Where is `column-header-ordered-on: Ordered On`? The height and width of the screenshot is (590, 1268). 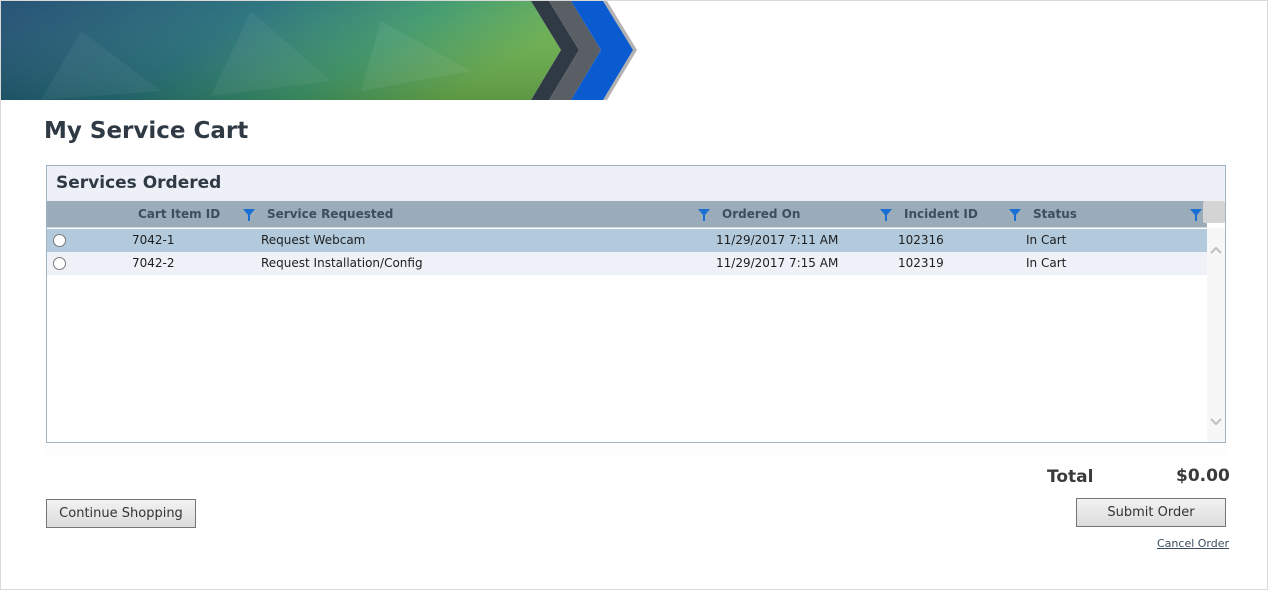 column-header-ordered-on: Ordered On is located at coordinates (761, 214).